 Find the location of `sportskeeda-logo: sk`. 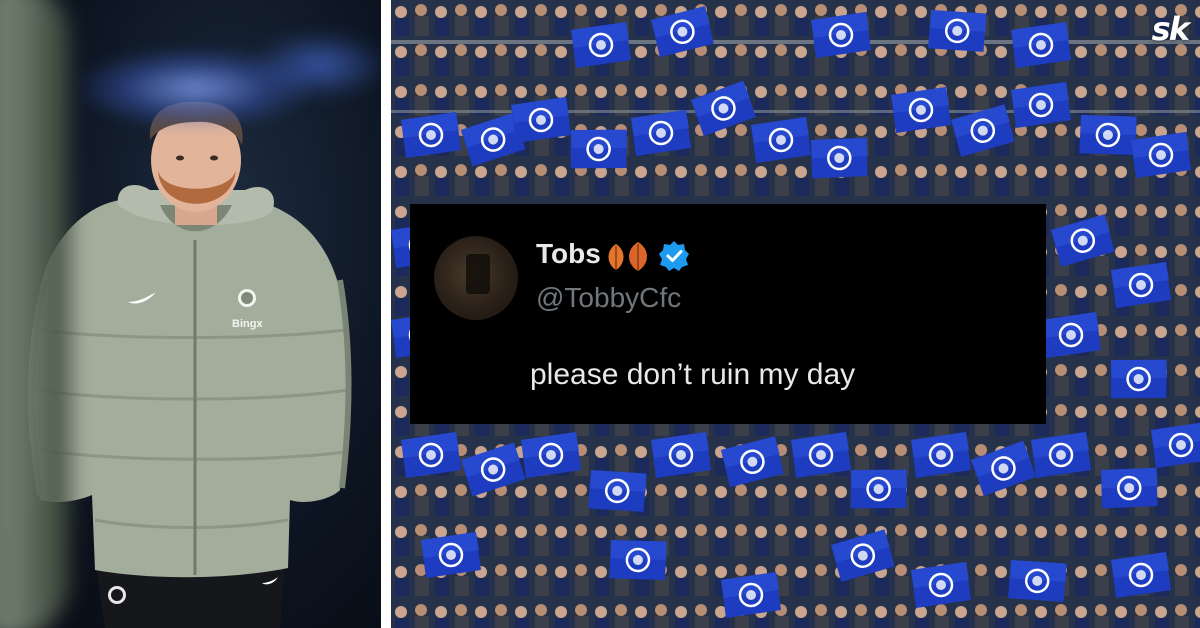

sportskeeda-logo: sk is located at coordinates (1170, 29).